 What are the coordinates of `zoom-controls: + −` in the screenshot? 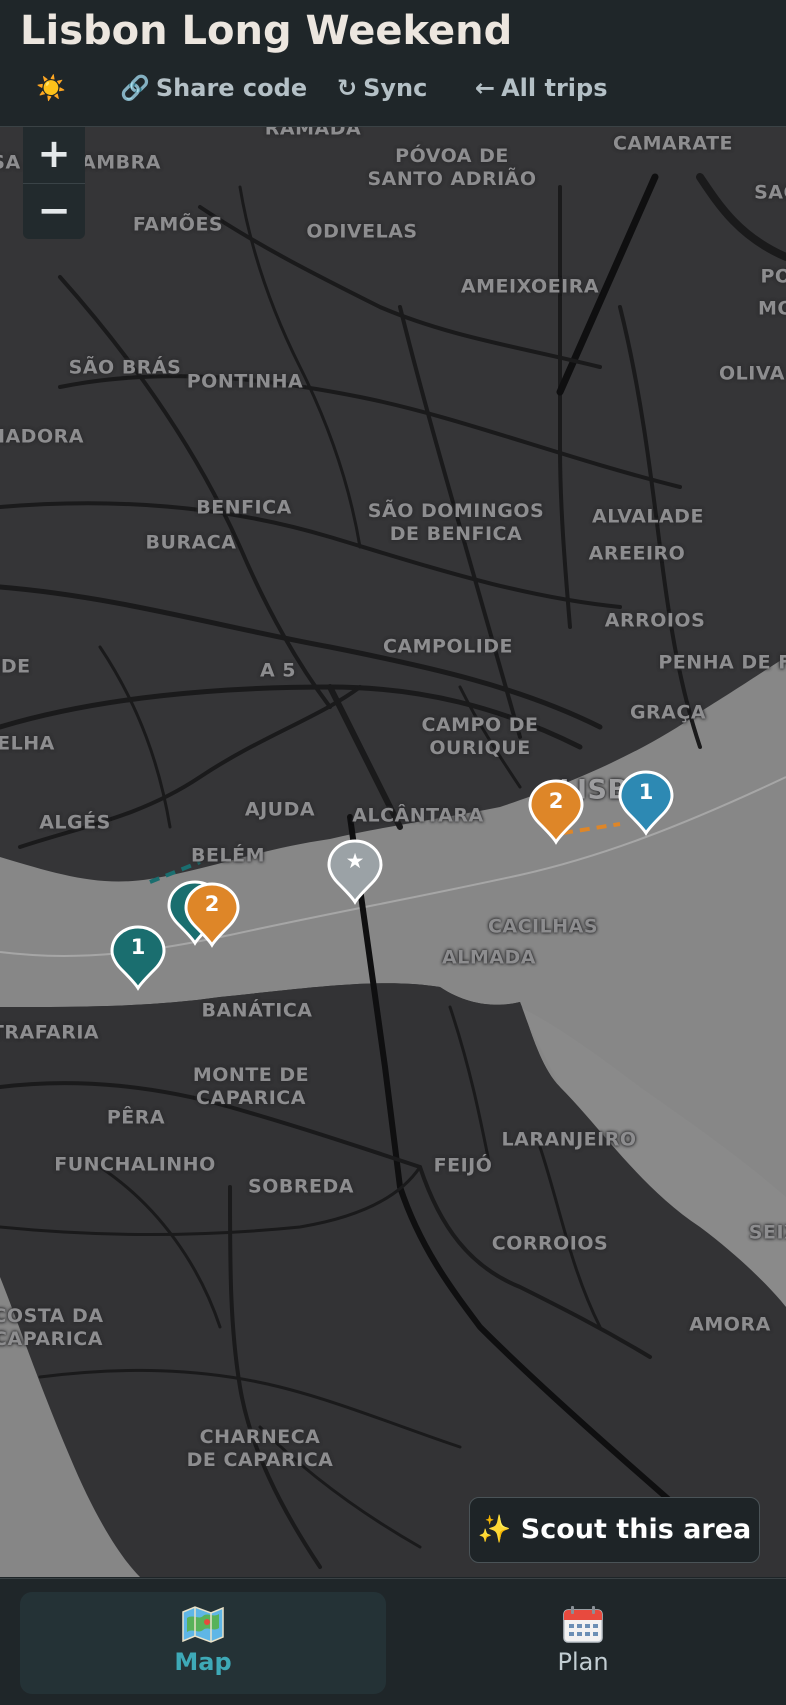 It's located at (54, 183).